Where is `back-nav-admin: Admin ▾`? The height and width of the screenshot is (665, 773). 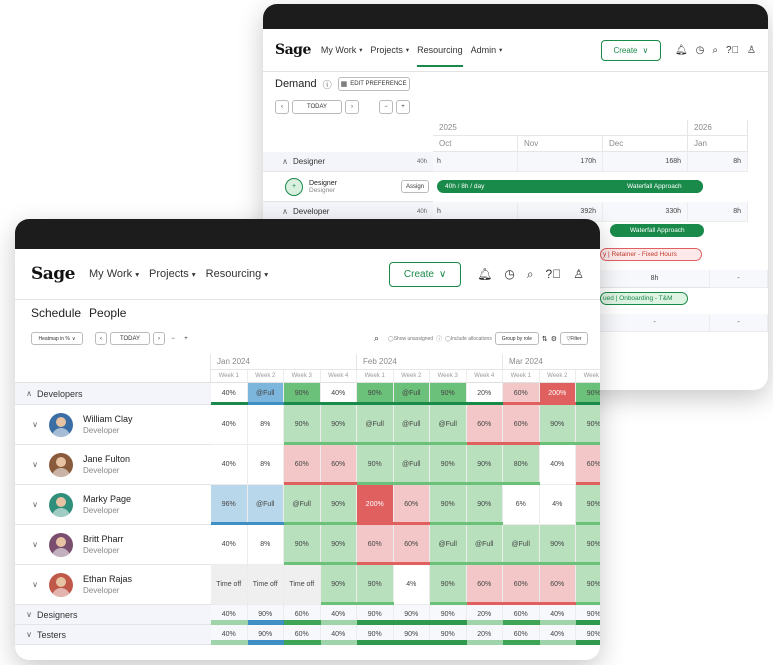 back-nav-admin: Admin ▾ is located at coordinates (487, 50).